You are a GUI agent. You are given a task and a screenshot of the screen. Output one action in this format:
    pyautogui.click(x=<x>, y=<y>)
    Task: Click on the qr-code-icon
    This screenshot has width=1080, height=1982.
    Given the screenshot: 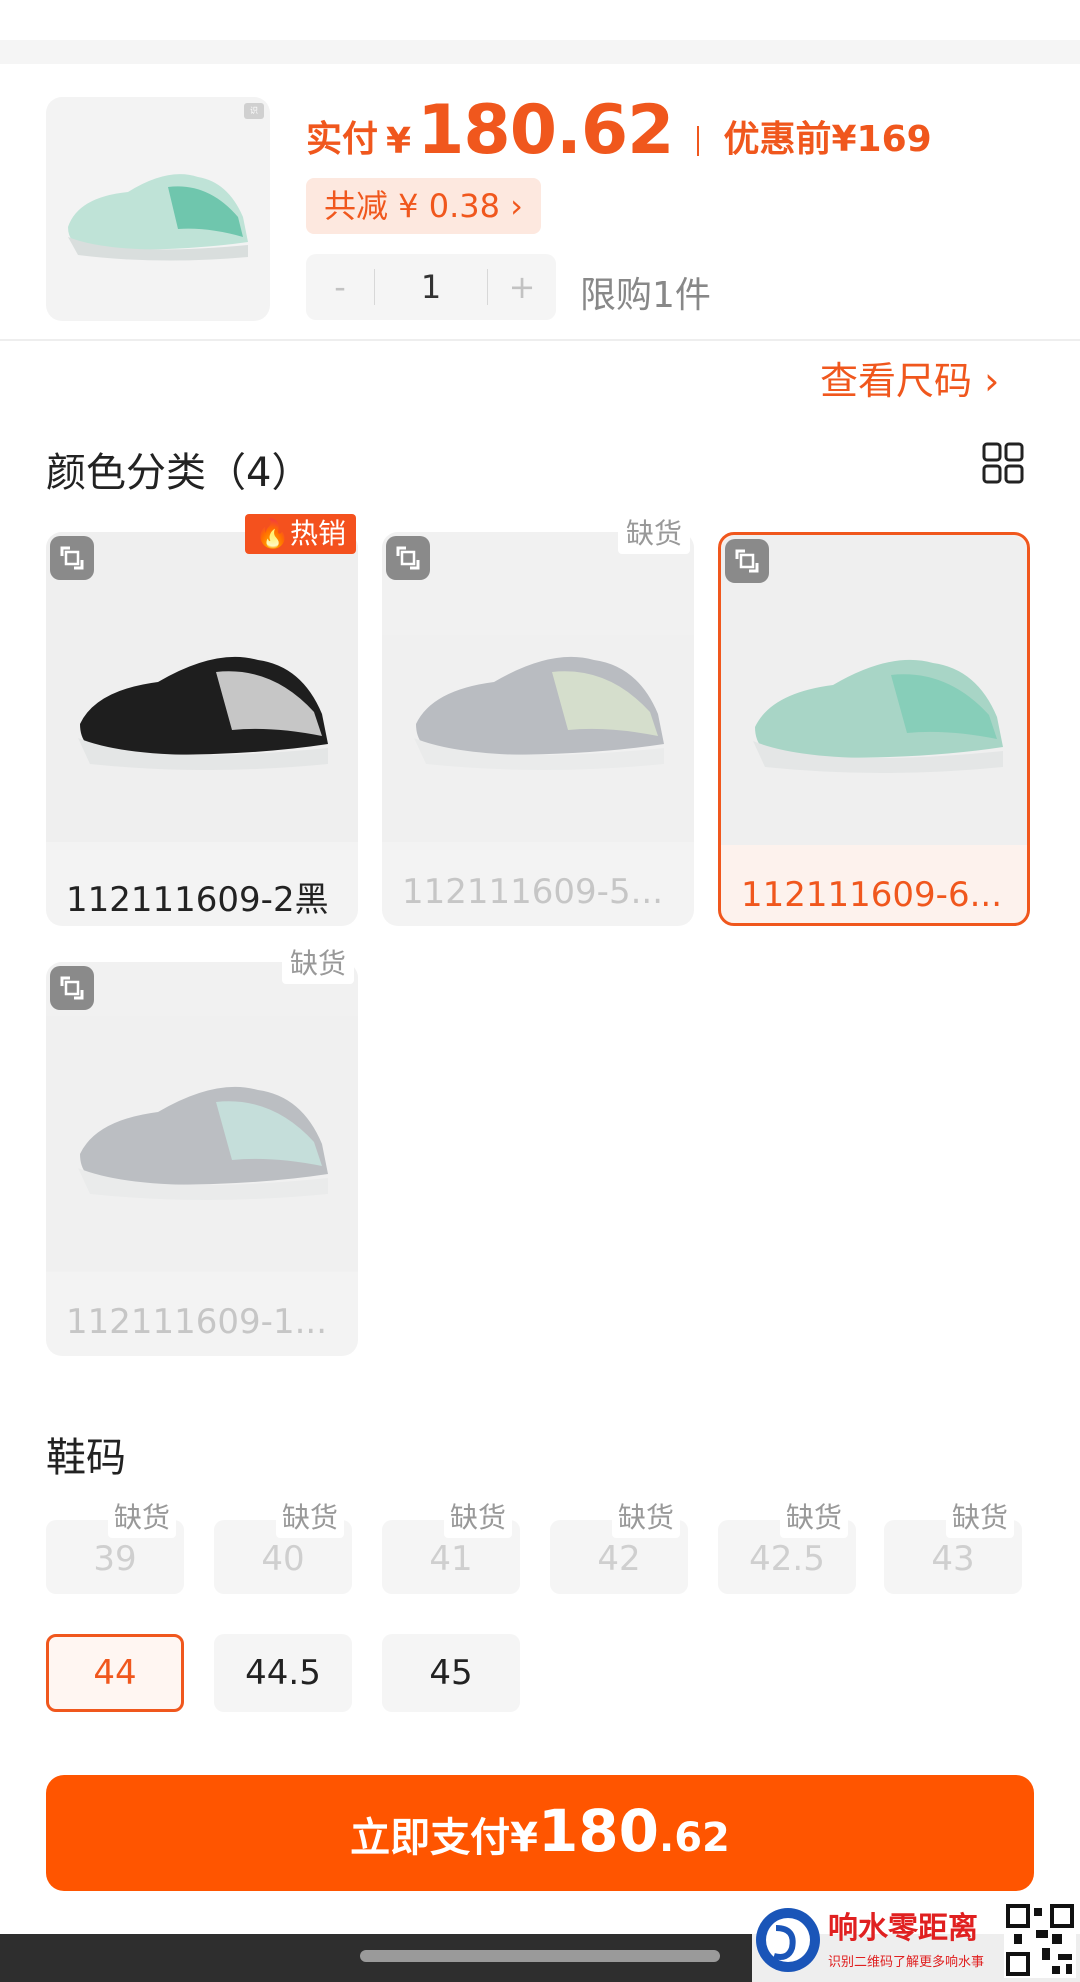 What is the action you would take?
    pyautogui.click(x=1040, y=1940)
    